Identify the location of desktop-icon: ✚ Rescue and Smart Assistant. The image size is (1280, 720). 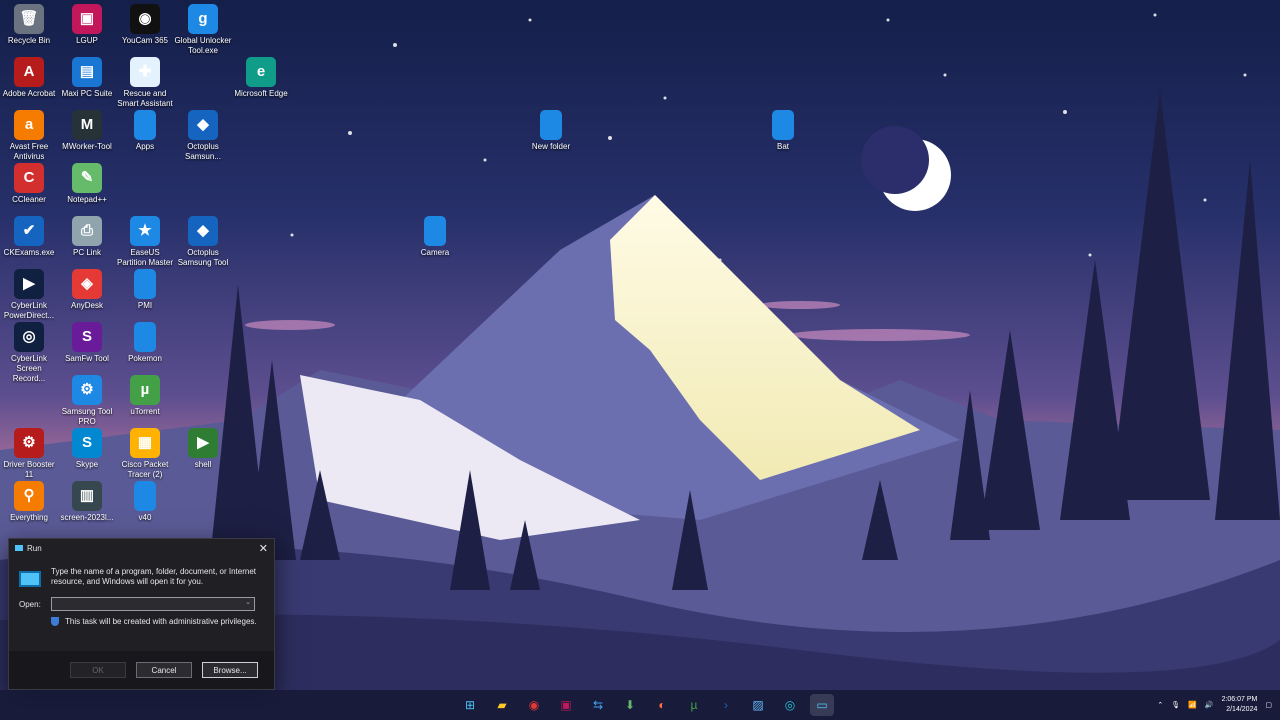
(145, 83).